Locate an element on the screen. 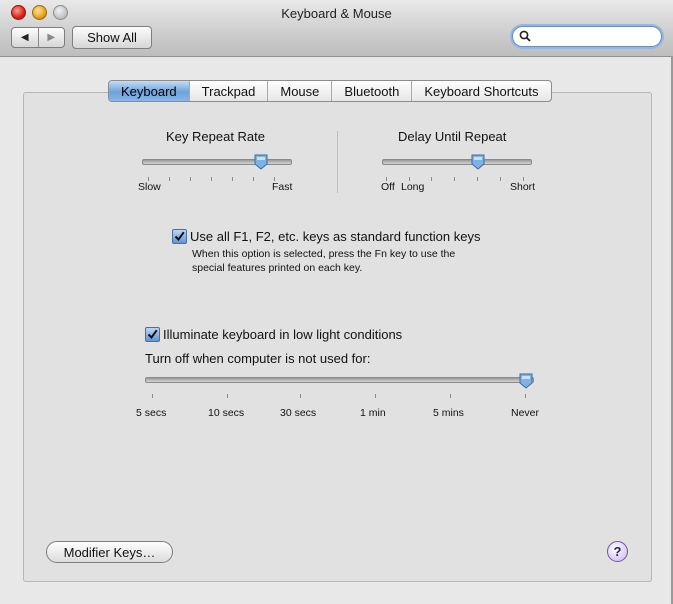 The image size is (673, 604). illumination-tick-label: 5 mins is located at coordinates (448, 413).